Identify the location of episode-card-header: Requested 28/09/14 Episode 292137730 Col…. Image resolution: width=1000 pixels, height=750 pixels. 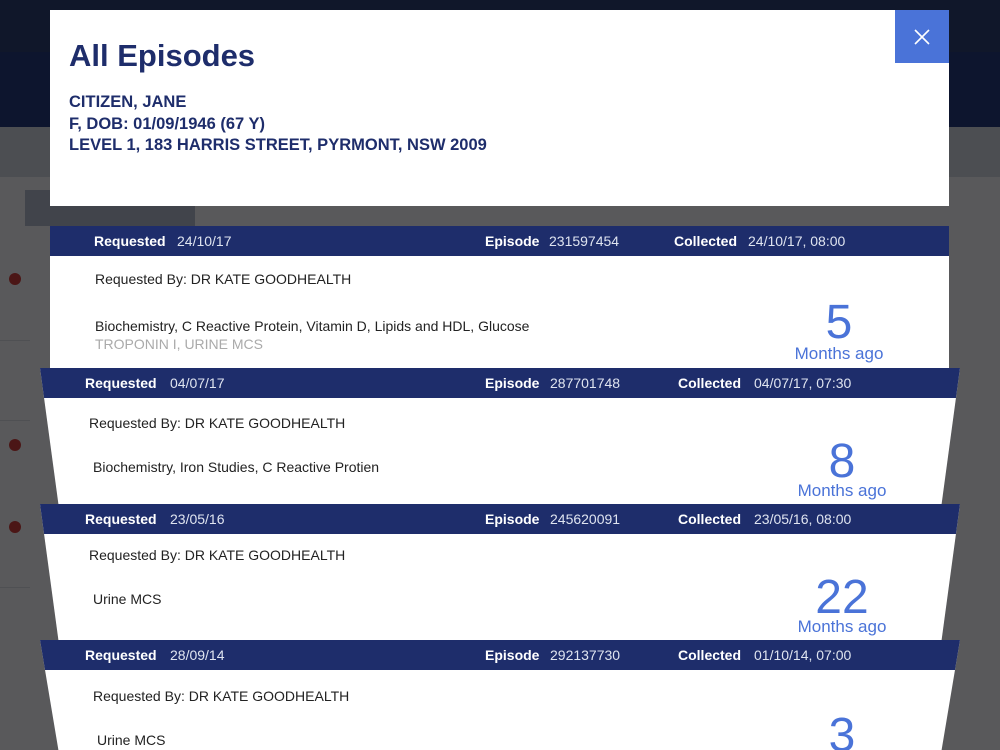
(500, 655).